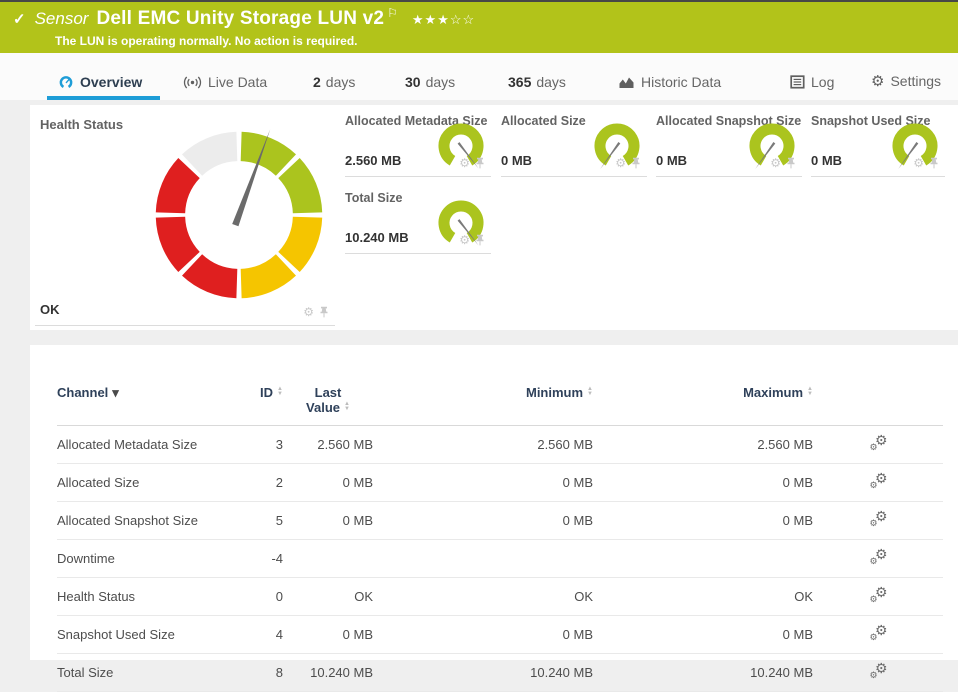 The image size is (958, 692). What do you see at coordinates (729, 143) in the screenshot?
I see `panel-allocated-snapshot-size: Allocated Snapshot Size 0 MB` at bounding box center [729, 143].